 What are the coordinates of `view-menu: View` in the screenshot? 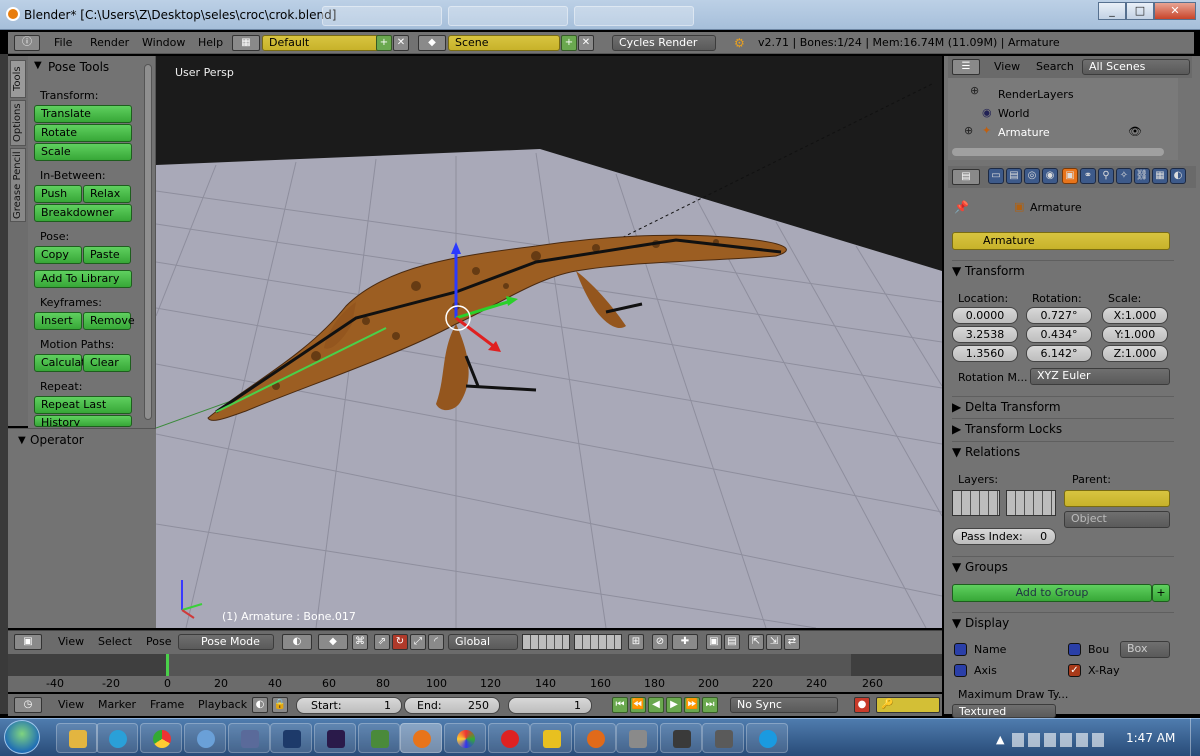 It's located at (71, 642).